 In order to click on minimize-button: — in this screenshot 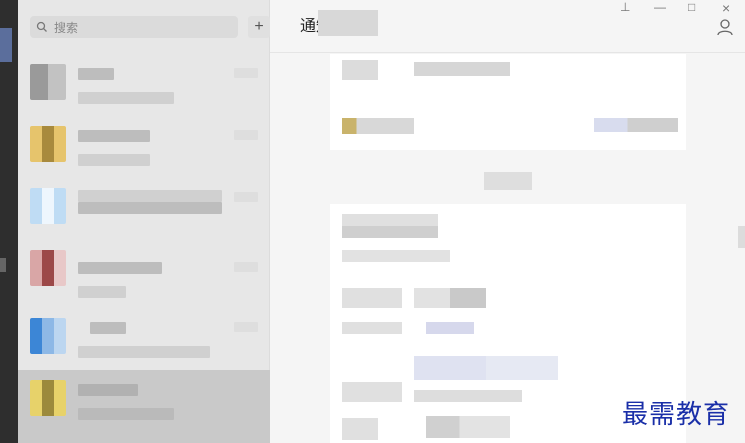, I will do `click(660, 7)`.